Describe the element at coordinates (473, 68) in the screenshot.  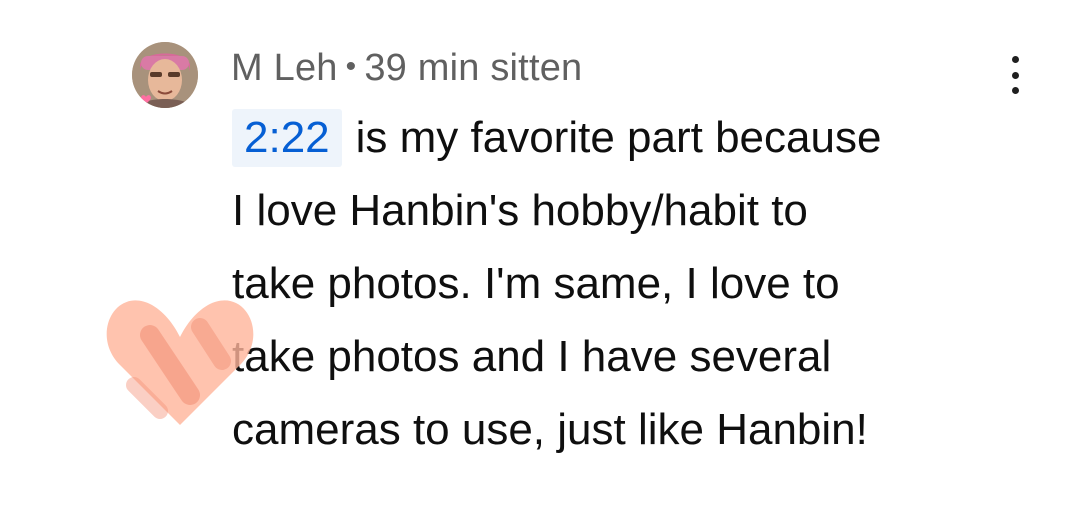
I see `comment-time: 39 min sitten` at that location.